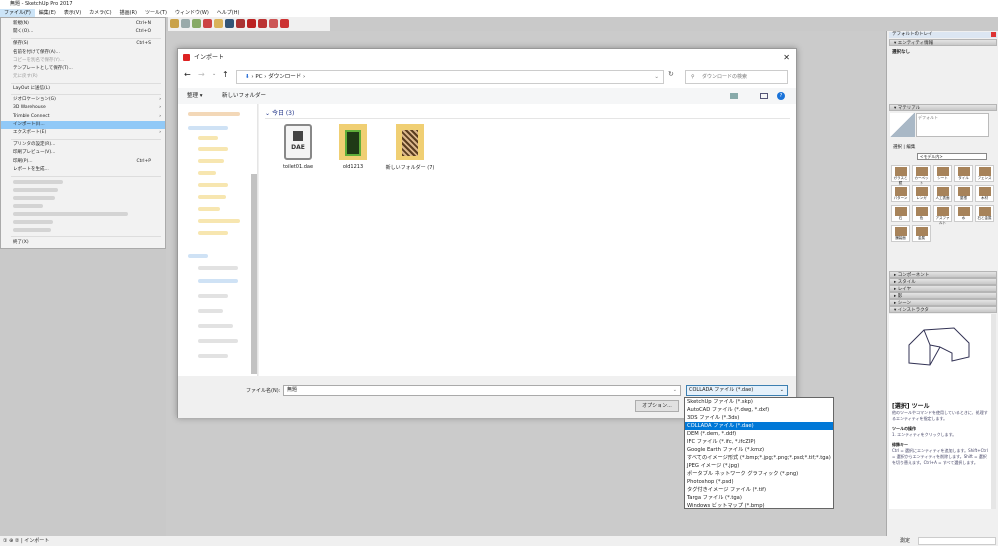 This screenshot has height=546, width=998. What do you see at coordinates (279, 112) in the screenshot?
I see `group-header: ⌄ 今日 (3)` at bounding box center [279, 112].